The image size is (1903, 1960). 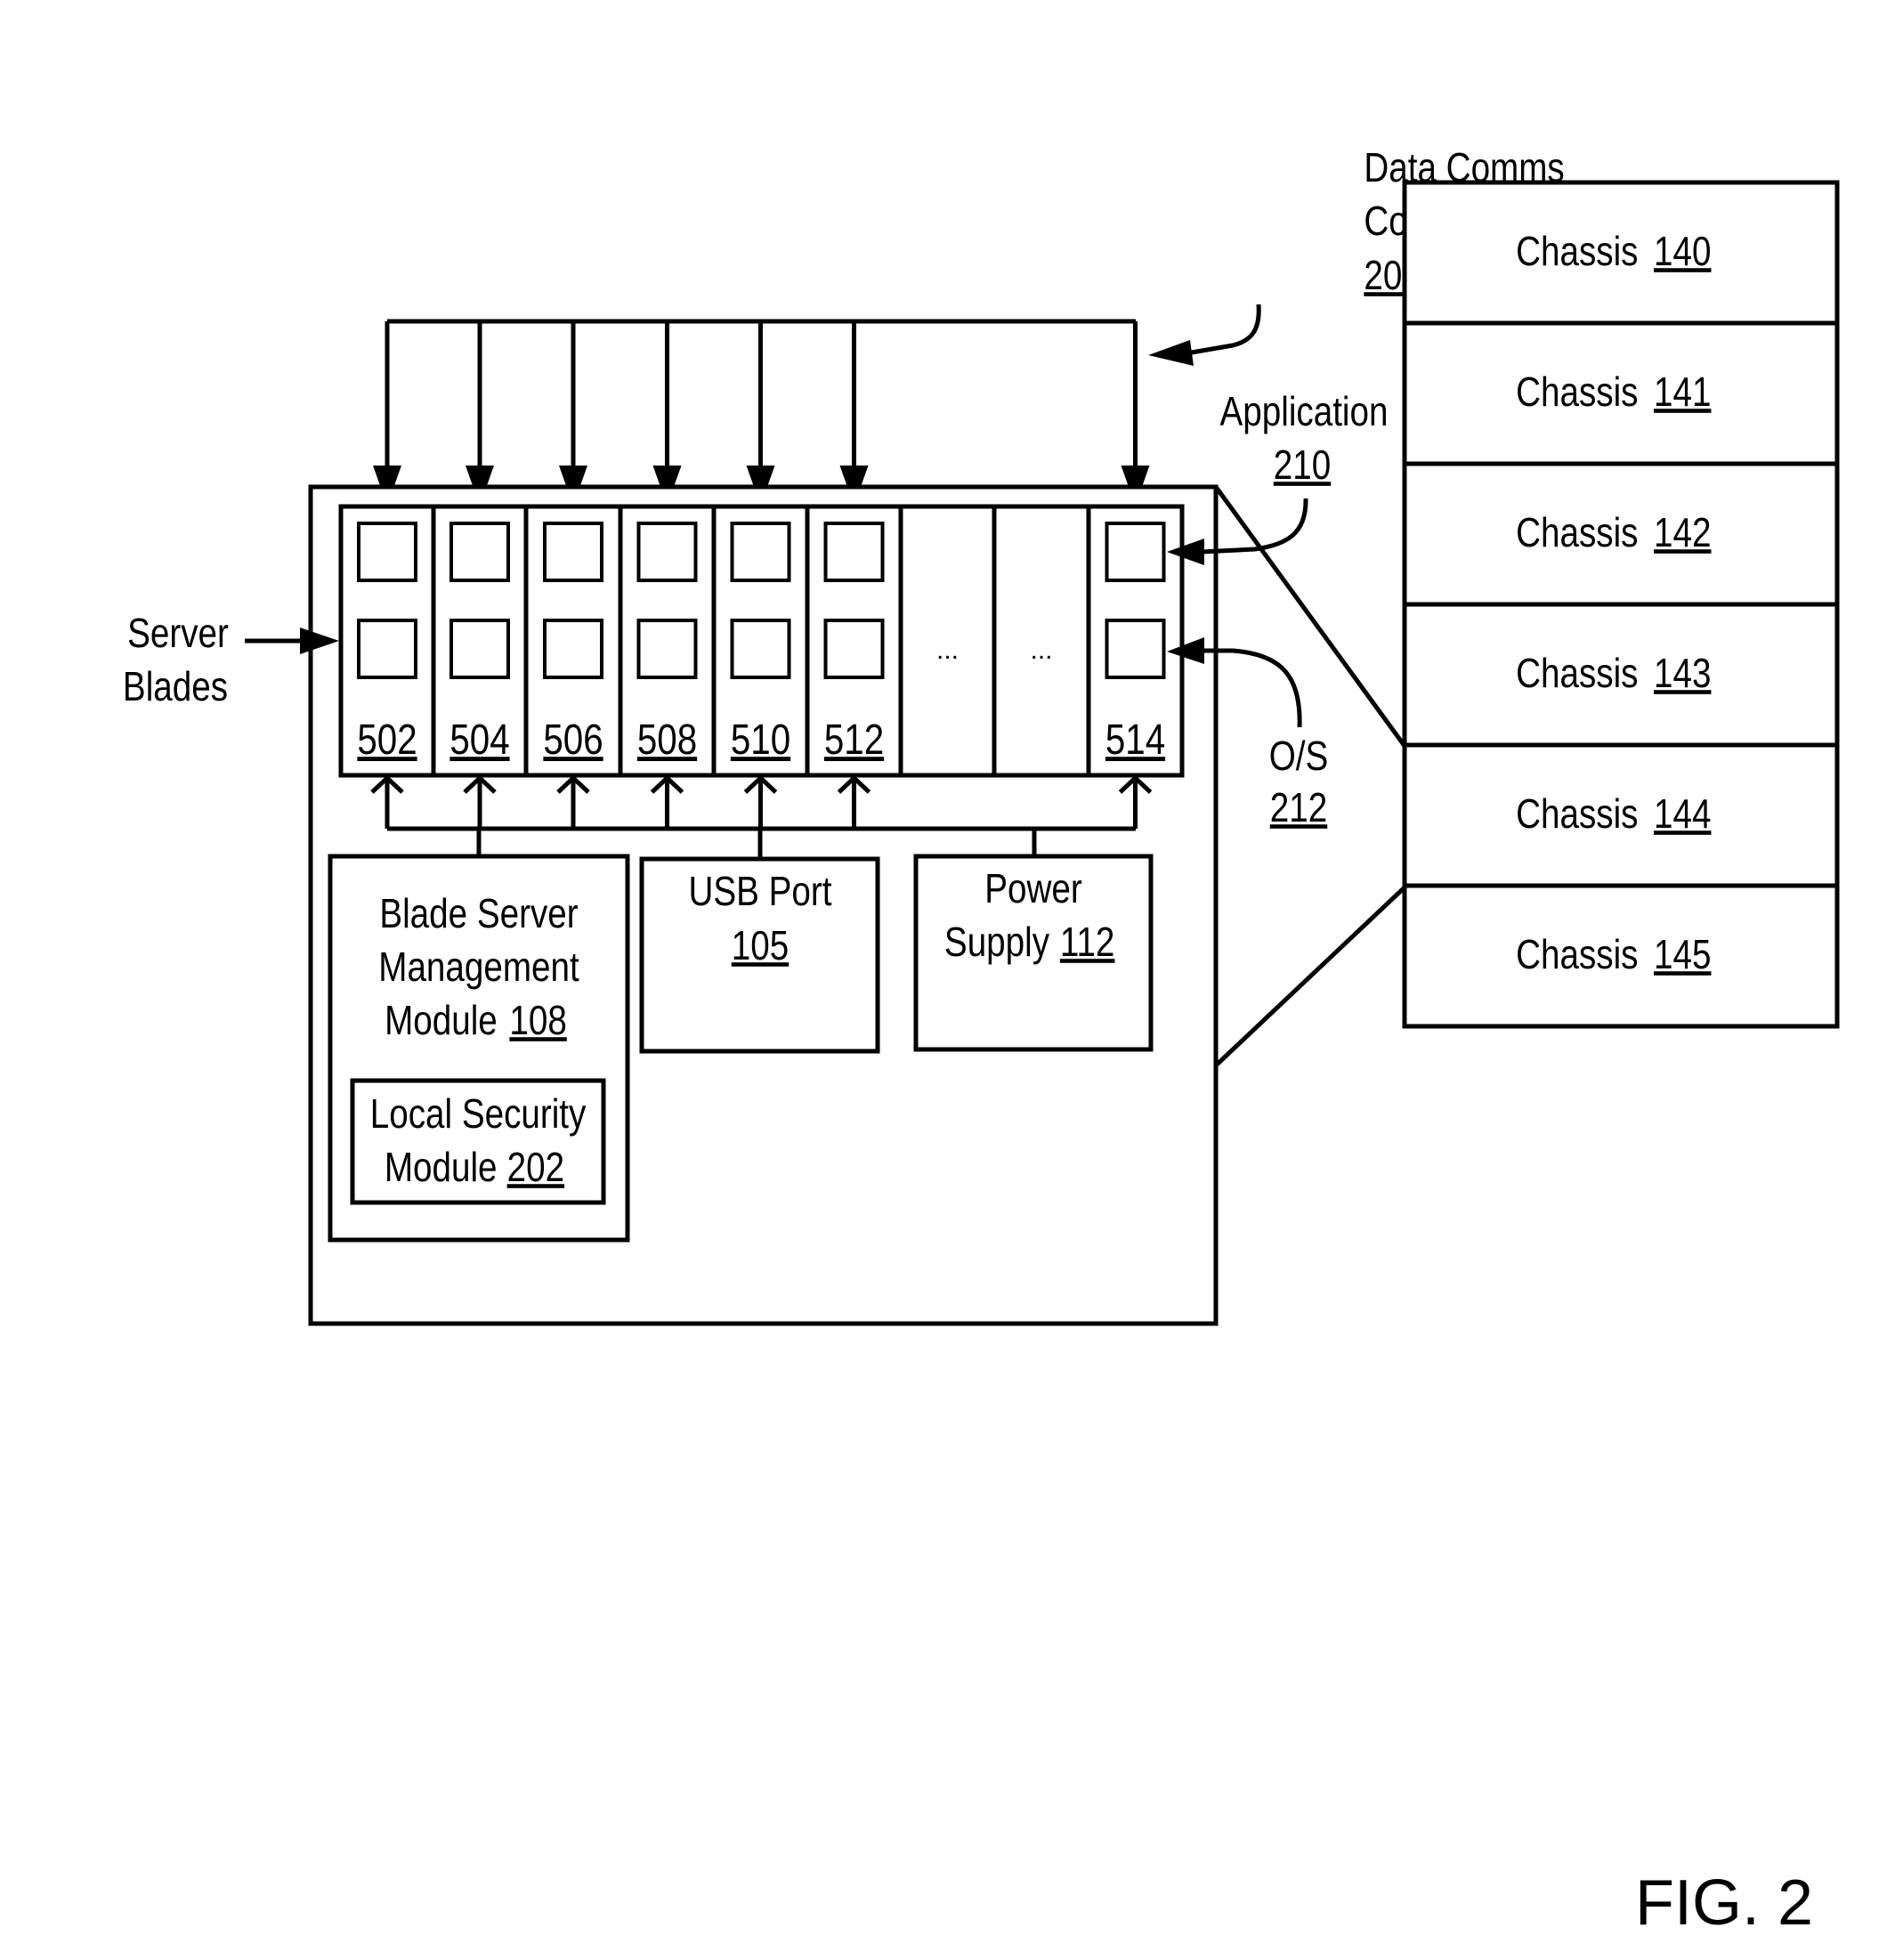 I want to click on chassis-row: Chassis 140, so click(x=1621, y=253).